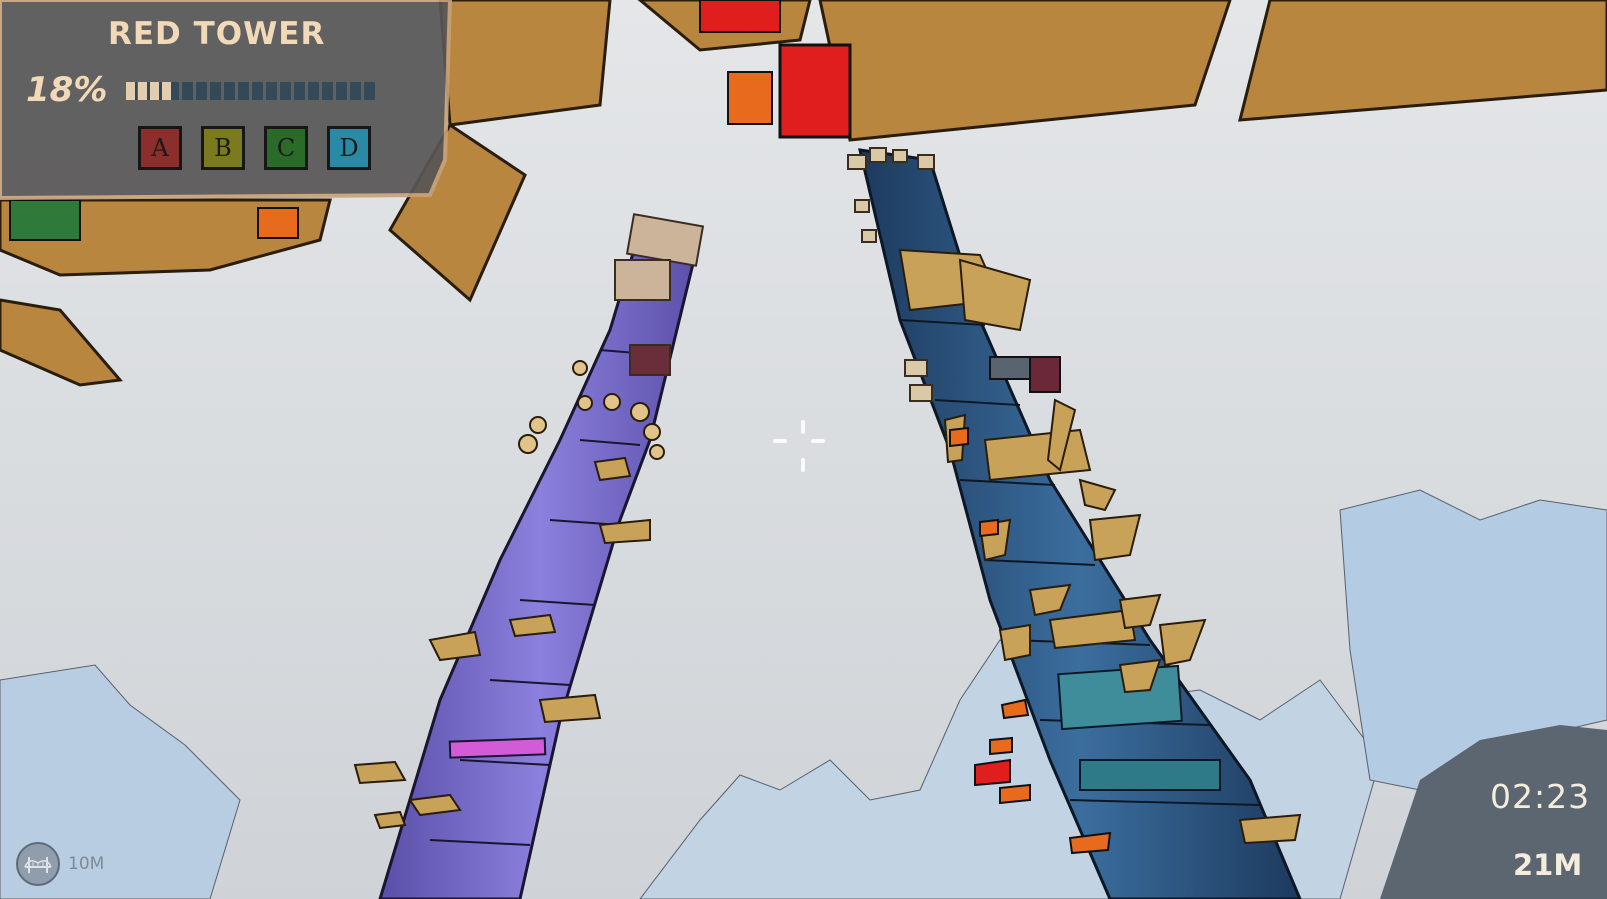 The width and height of the screenshot is (1607, 899). Describe the element at coordinates (254, 148) in the screenshot. I see `key-selector: A B C D` at that location.